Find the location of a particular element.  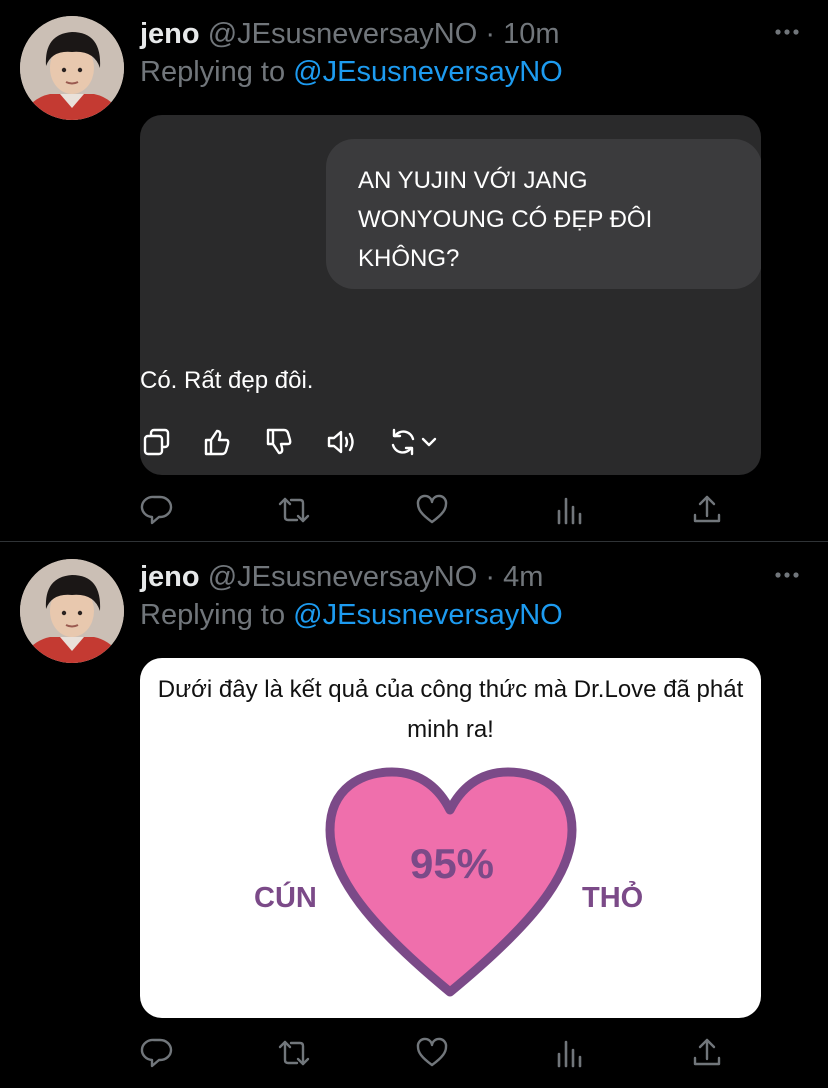

answer-text: Có. Rất đẹp đôi. is located at coordinates (227, 380).